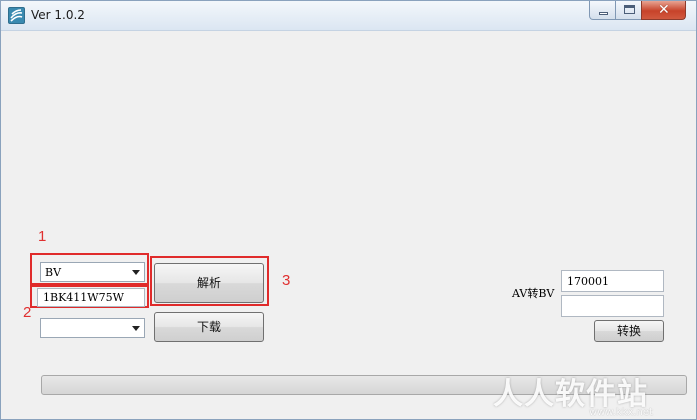 The image size is (697, 420). I want to click on download-button-label: 下载, so click(208, 327).